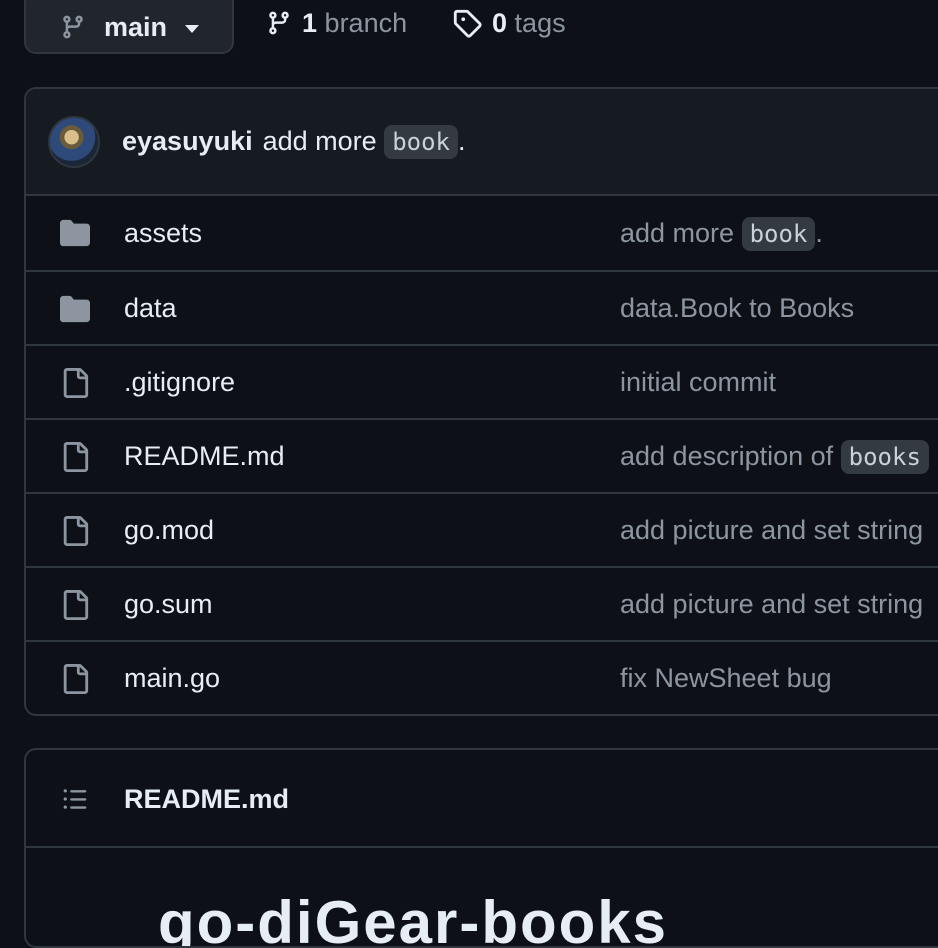 This screenshot has width=938, height=948. What do you see at coordinates (206, 799) in the screenshot?
I see `readme-title: README.md` at bounding box center [206, 799].